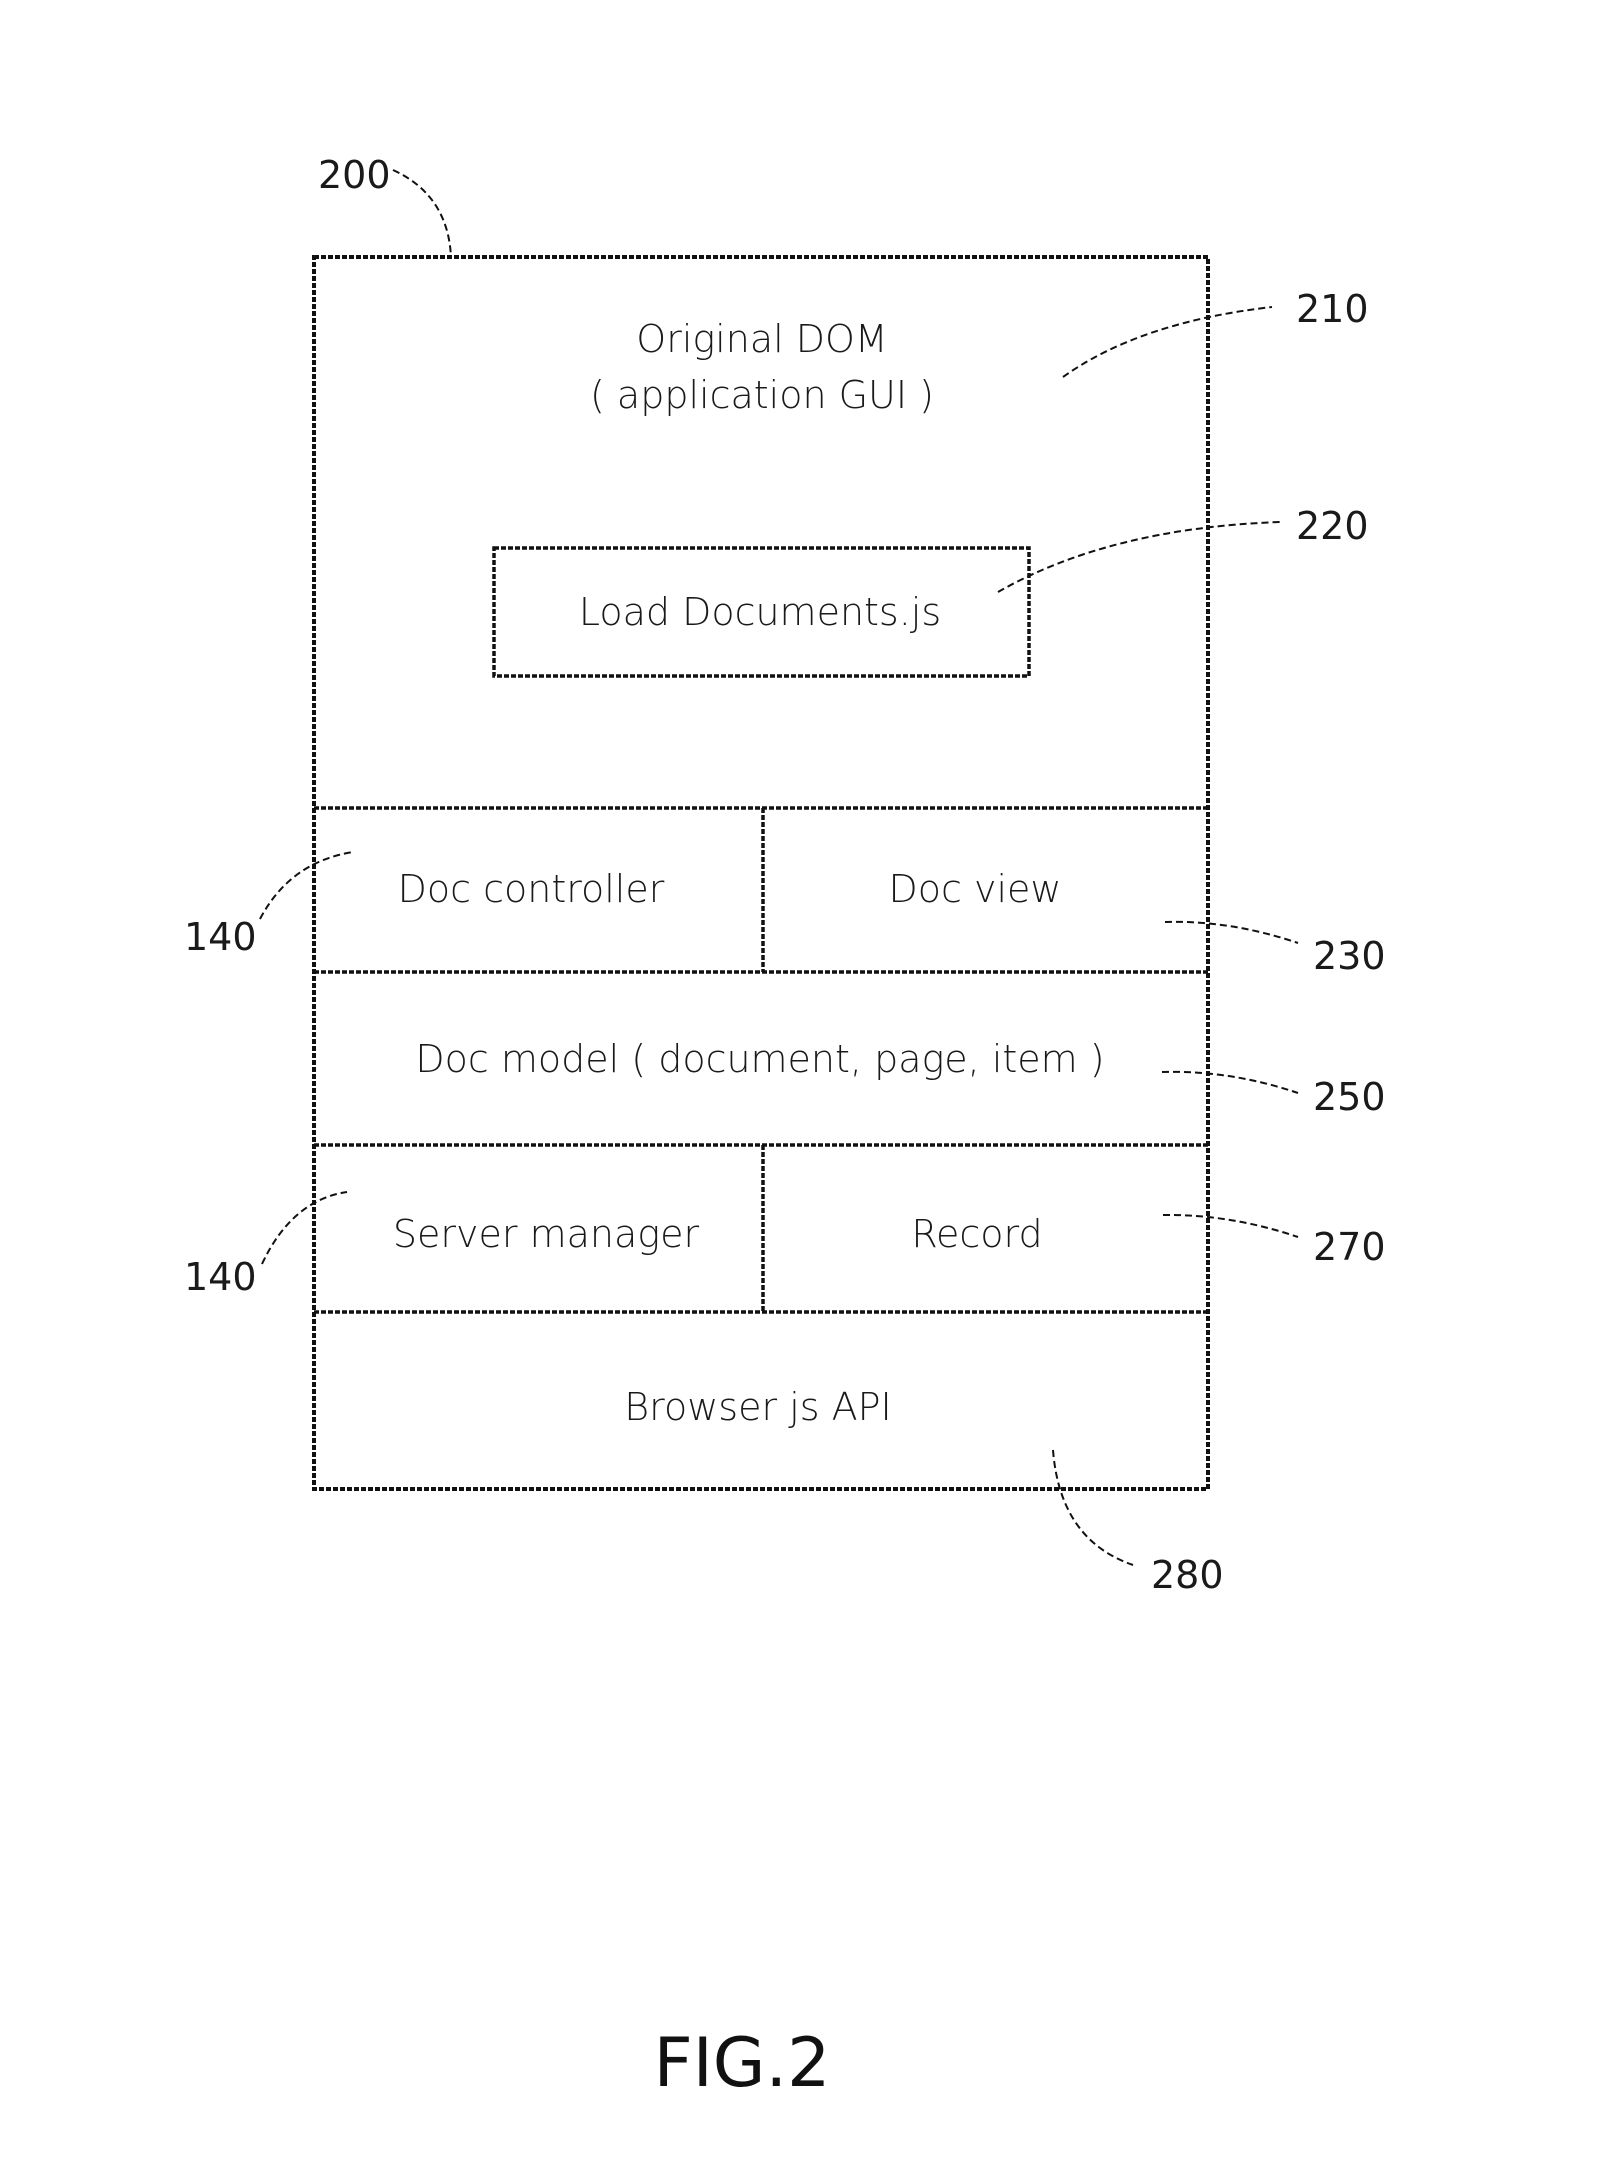 This screenshot has height=2164, width=1609. I want to click on leader-140-controller, so click(306, 885).